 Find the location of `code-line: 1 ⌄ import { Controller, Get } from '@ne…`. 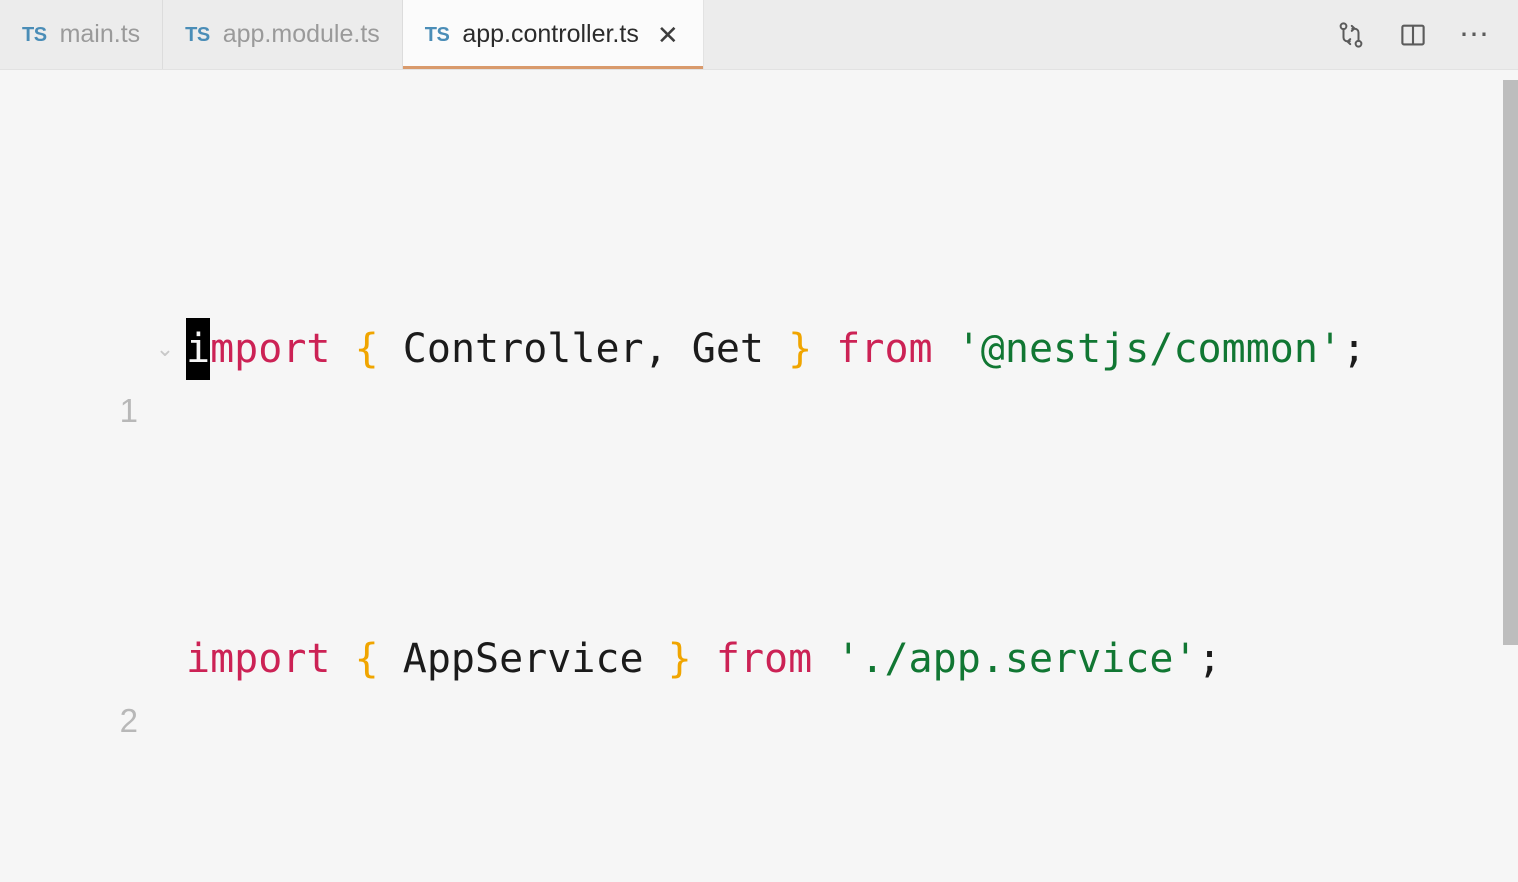

code-line: 1 ⌄ import { Controller, Get } from '@ne… is located at coordinates (759, 373).